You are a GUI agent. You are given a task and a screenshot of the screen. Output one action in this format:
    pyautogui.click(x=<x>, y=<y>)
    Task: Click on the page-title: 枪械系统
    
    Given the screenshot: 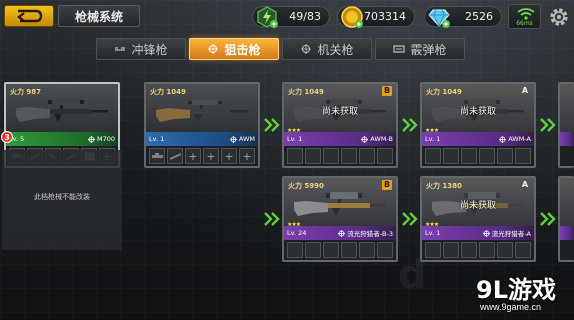 What is the action you would take?
    pyautogui.click(x=99, y=16)
    